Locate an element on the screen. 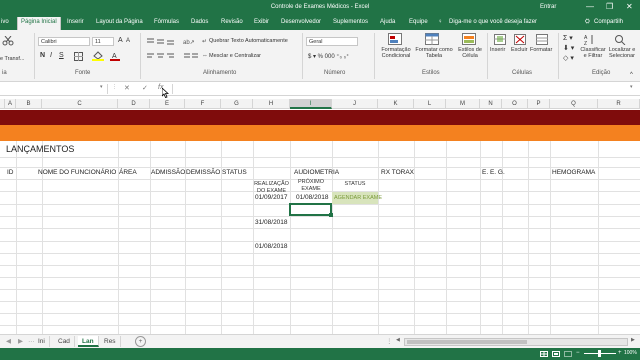  autosum-icon: Σ ▾ is located at coordinates (568, 38).